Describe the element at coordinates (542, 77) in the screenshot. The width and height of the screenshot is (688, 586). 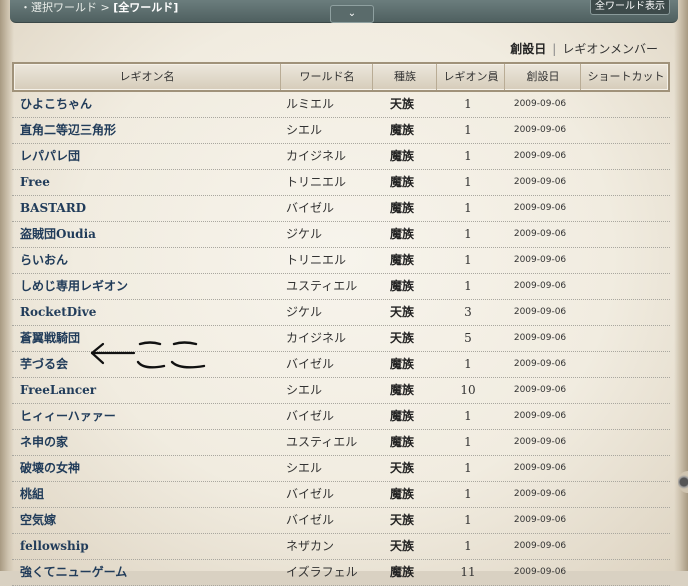
I see `header-founded-date: 創設日` at that location.